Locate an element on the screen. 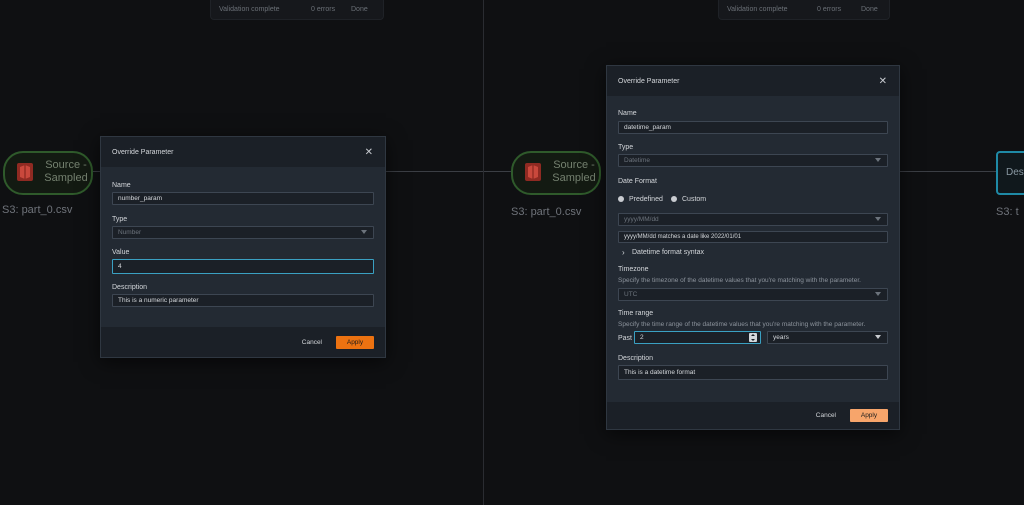 The width and height of the screenshot is (1024, 505). name-input: number_param is located at coordinates (243, 198).